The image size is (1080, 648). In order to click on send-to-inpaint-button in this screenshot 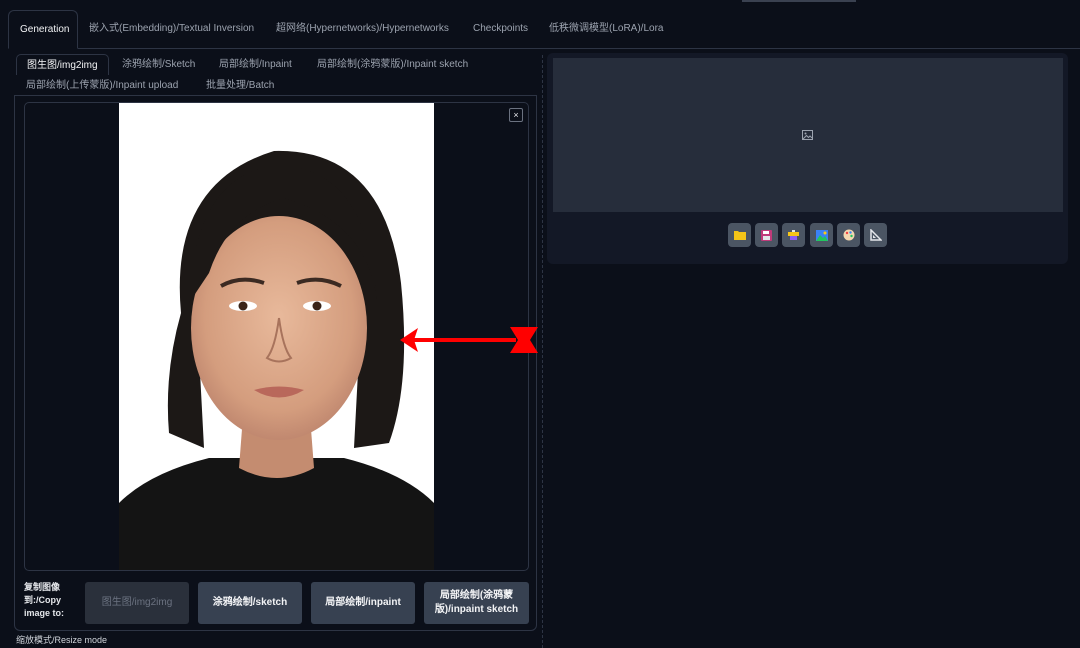, I will do `click(848, 235)`.